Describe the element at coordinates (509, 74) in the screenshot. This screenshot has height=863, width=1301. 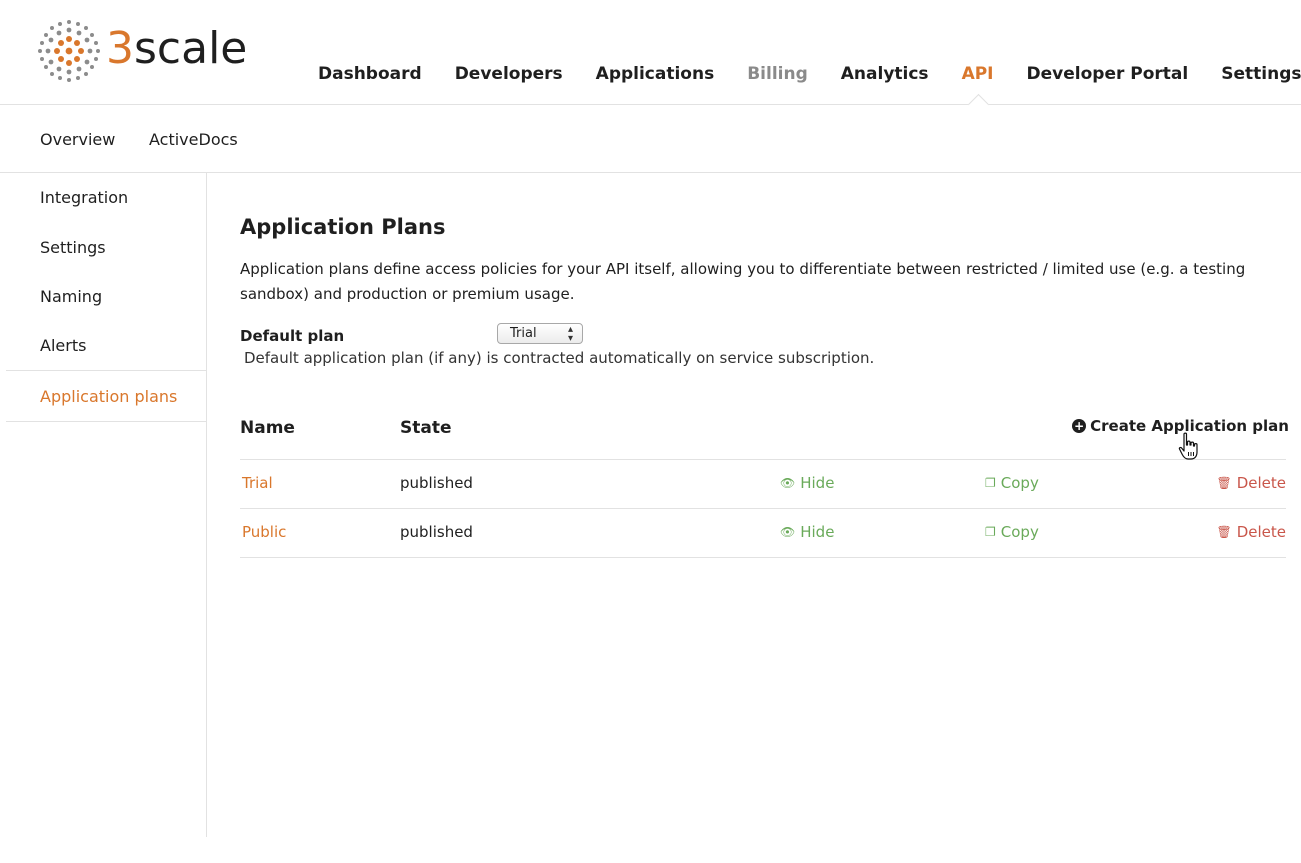
I see `nav-developers: Developers` at that location.